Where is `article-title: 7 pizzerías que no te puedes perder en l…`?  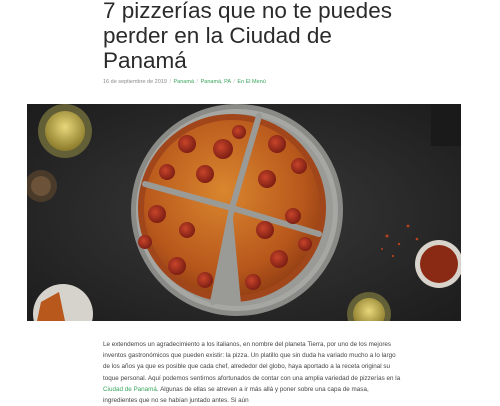 article-title: 7 pizzerías que no te puedes perder en l… is located at coordinates (247, 36).